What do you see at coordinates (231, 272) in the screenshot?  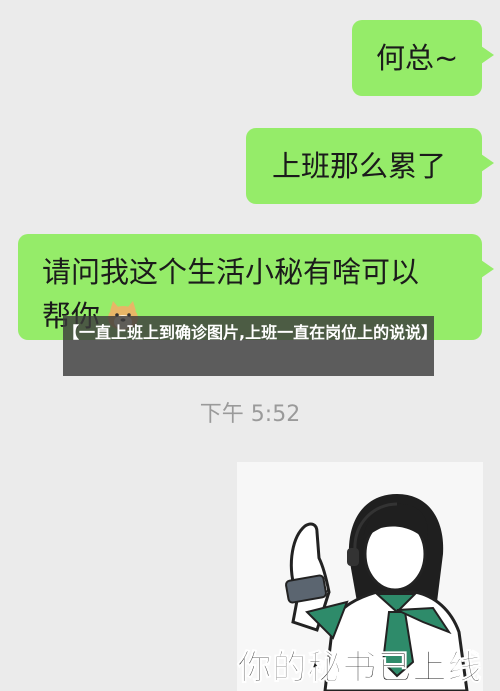 I see `message-text-3-line1: 请问我这个生活小秘有啥可以` at bounding box center [231, 272].